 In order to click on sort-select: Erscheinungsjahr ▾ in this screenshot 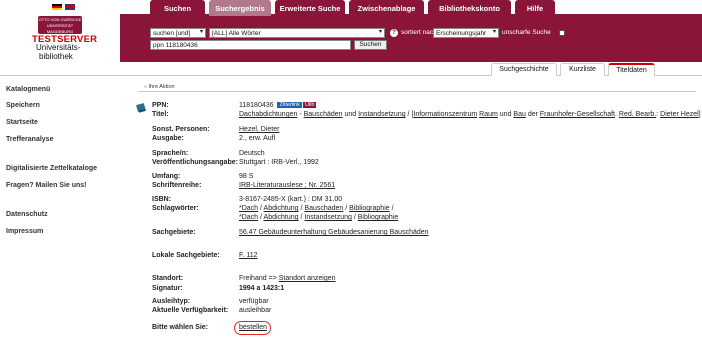, I will do `click(466, 33)`.